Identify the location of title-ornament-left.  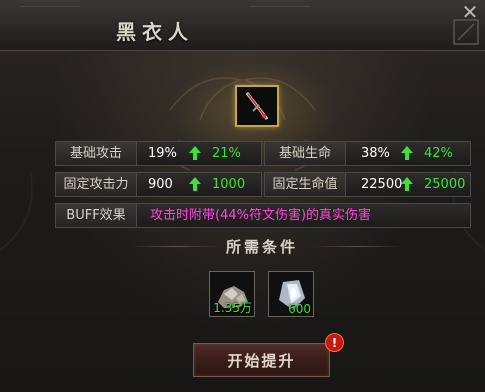
(50, 26).